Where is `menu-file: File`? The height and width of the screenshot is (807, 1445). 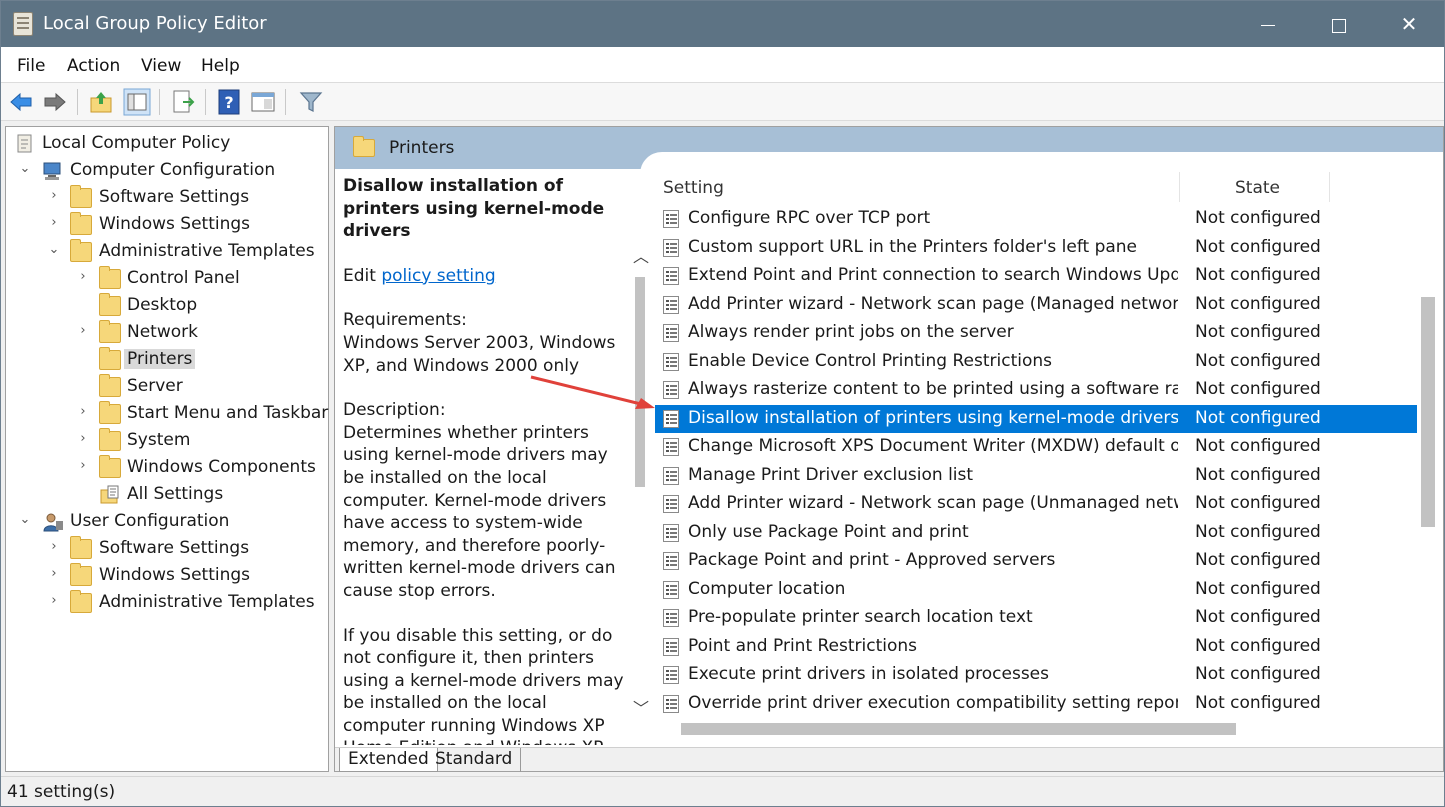 menu-file: File is located at coordinates (31, 66).